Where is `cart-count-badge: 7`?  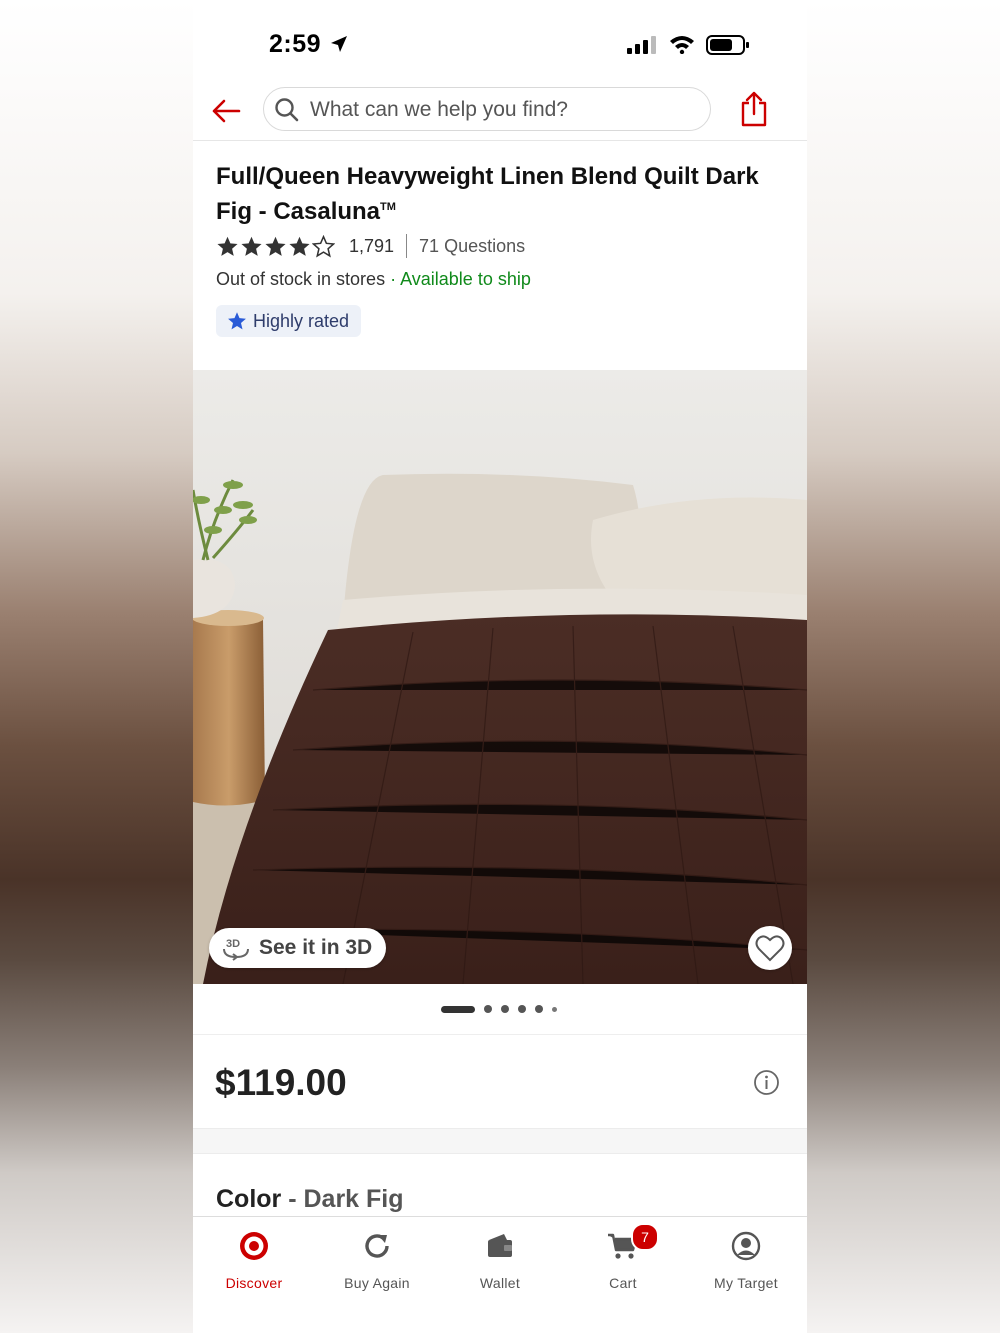
cart-count-badge: 7 is located at coordinates (645, 1237).